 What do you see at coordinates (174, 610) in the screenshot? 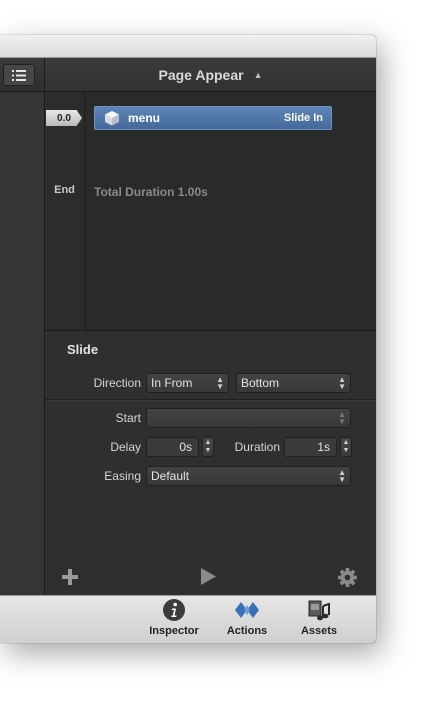
I see `info-icon` at bounding box center [174, 610].